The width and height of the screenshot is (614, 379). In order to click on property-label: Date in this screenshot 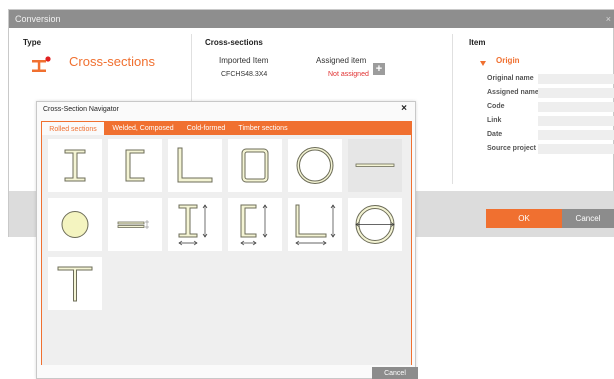, I will do `click(495, 134)`.